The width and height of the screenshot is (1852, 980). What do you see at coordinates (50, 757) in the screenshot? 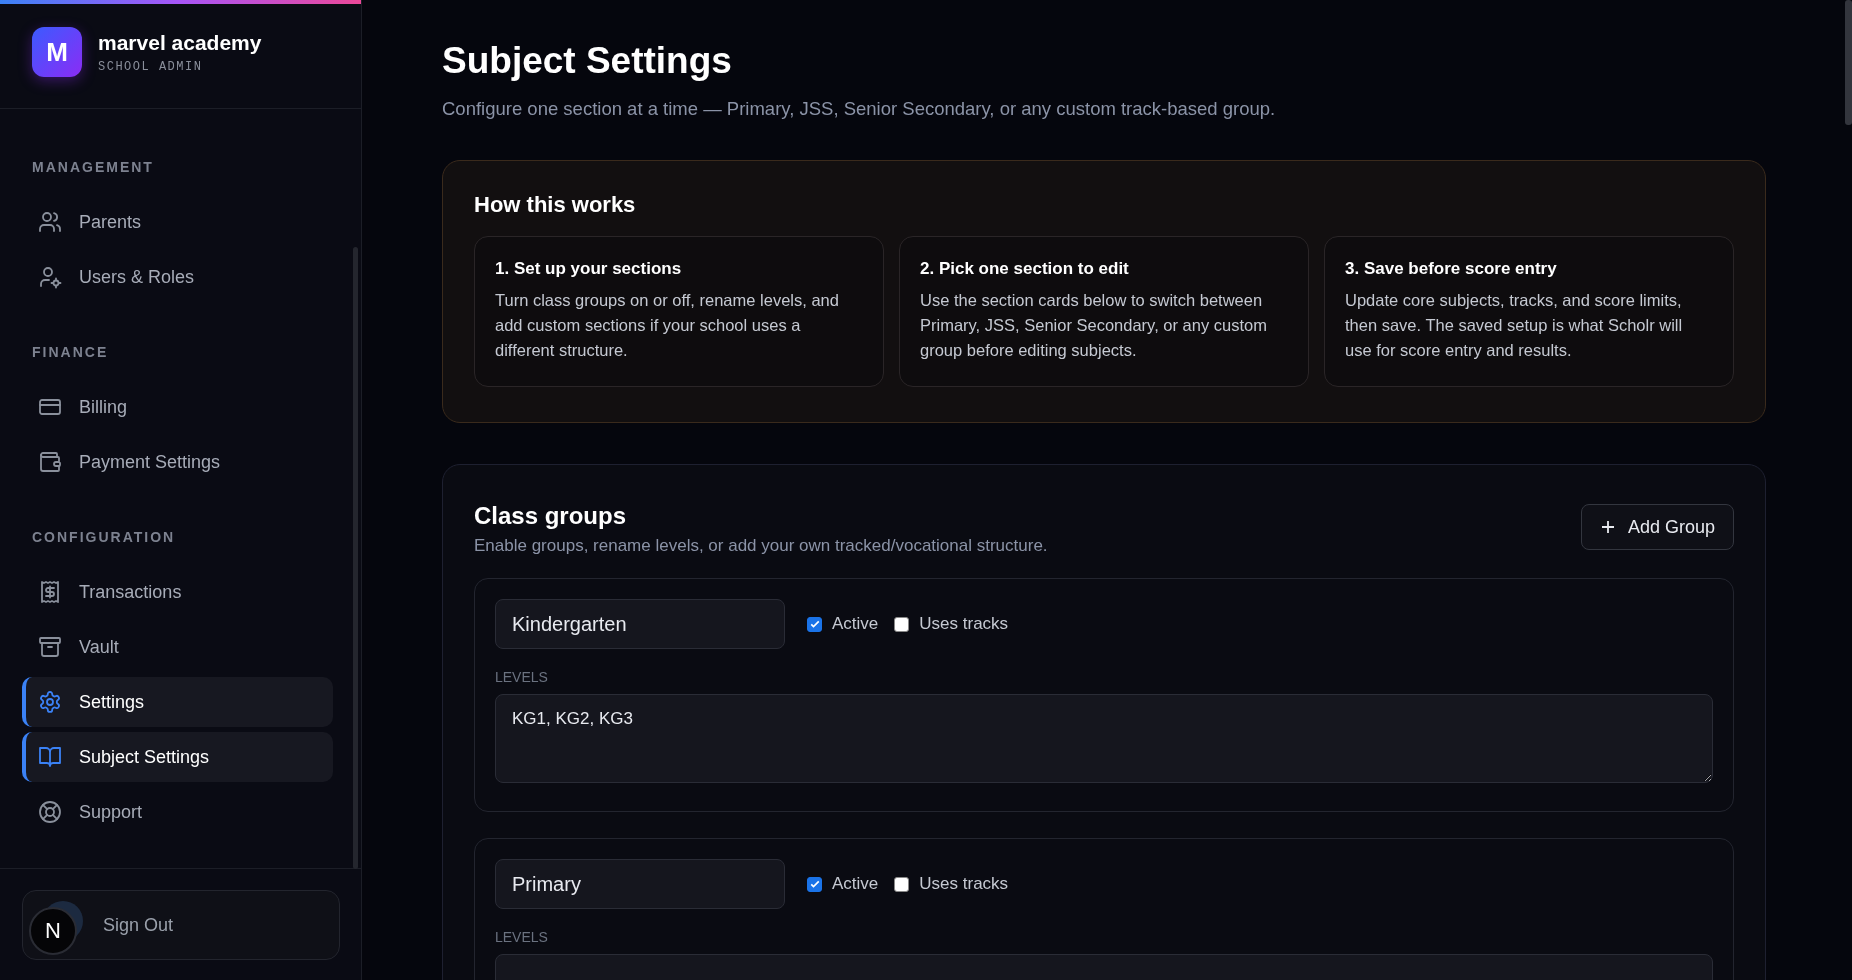
I see `book-icon` at bounding box center [50, 757].